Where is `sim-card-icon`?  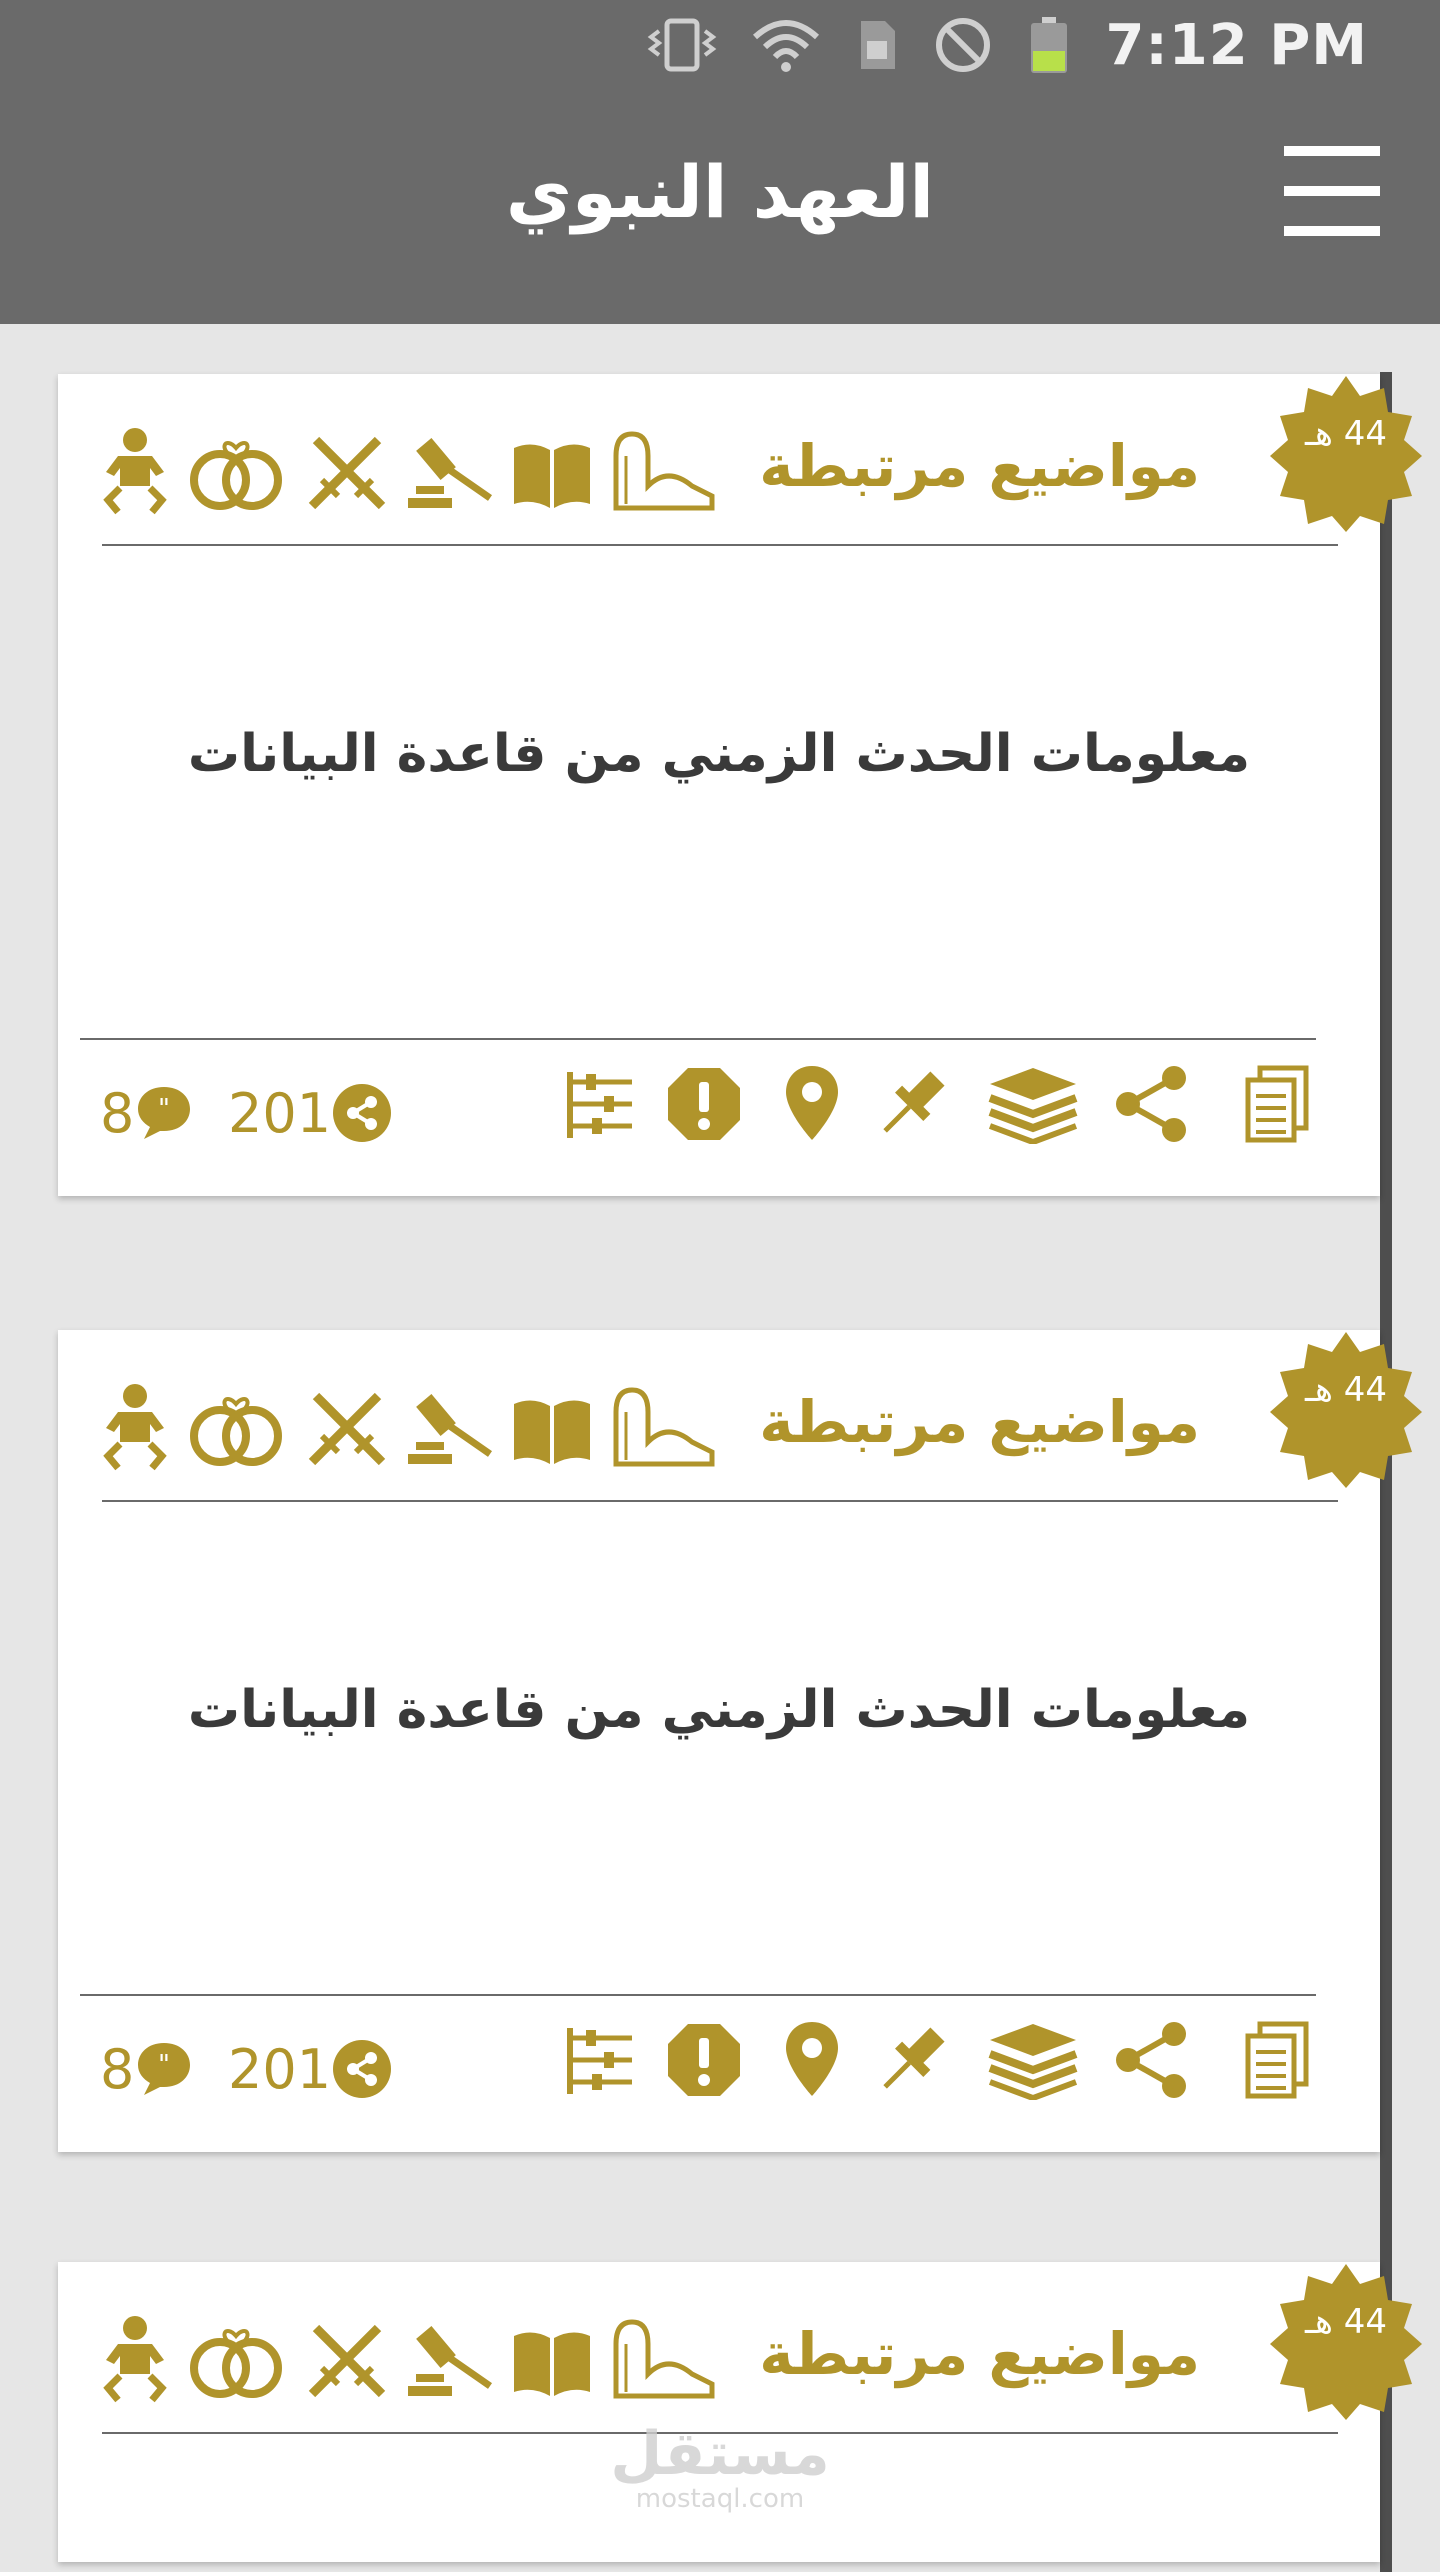 sim-card-icon is located at coordinates (878, 45).